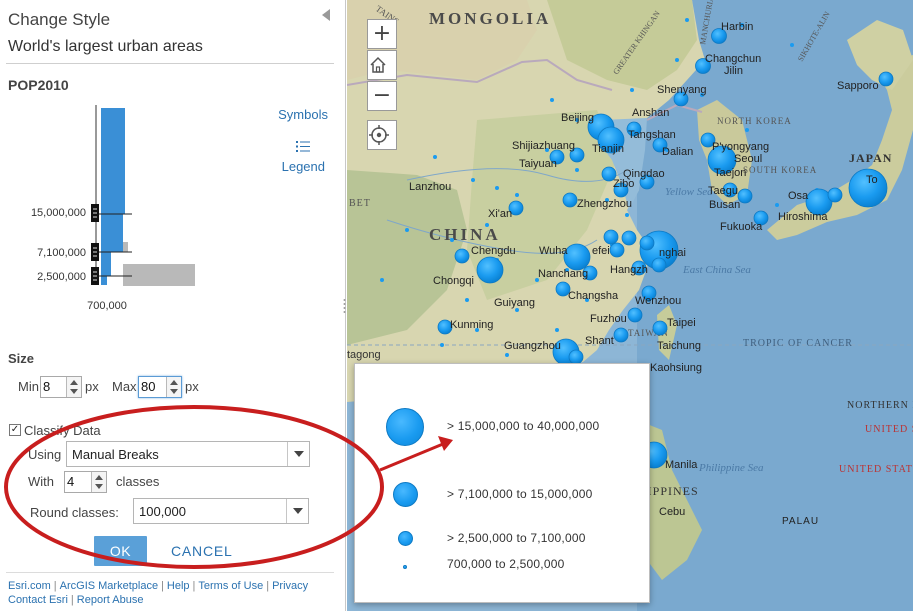 This screenshot has width=913, height=611. Describe the element at coordinates (15, 430) in the screenshot. I see `classify-data-checkbox: ✓` at that location.